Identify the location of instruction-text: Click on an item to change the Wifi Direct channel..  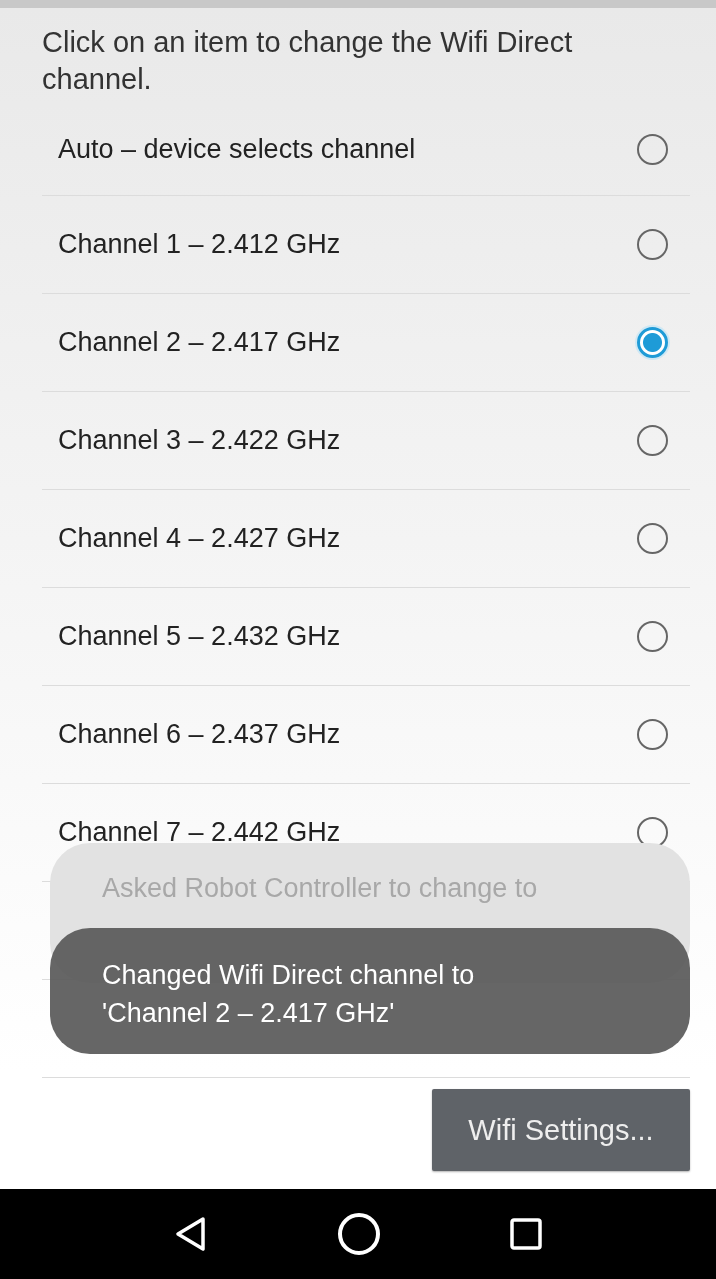
(308, 61).